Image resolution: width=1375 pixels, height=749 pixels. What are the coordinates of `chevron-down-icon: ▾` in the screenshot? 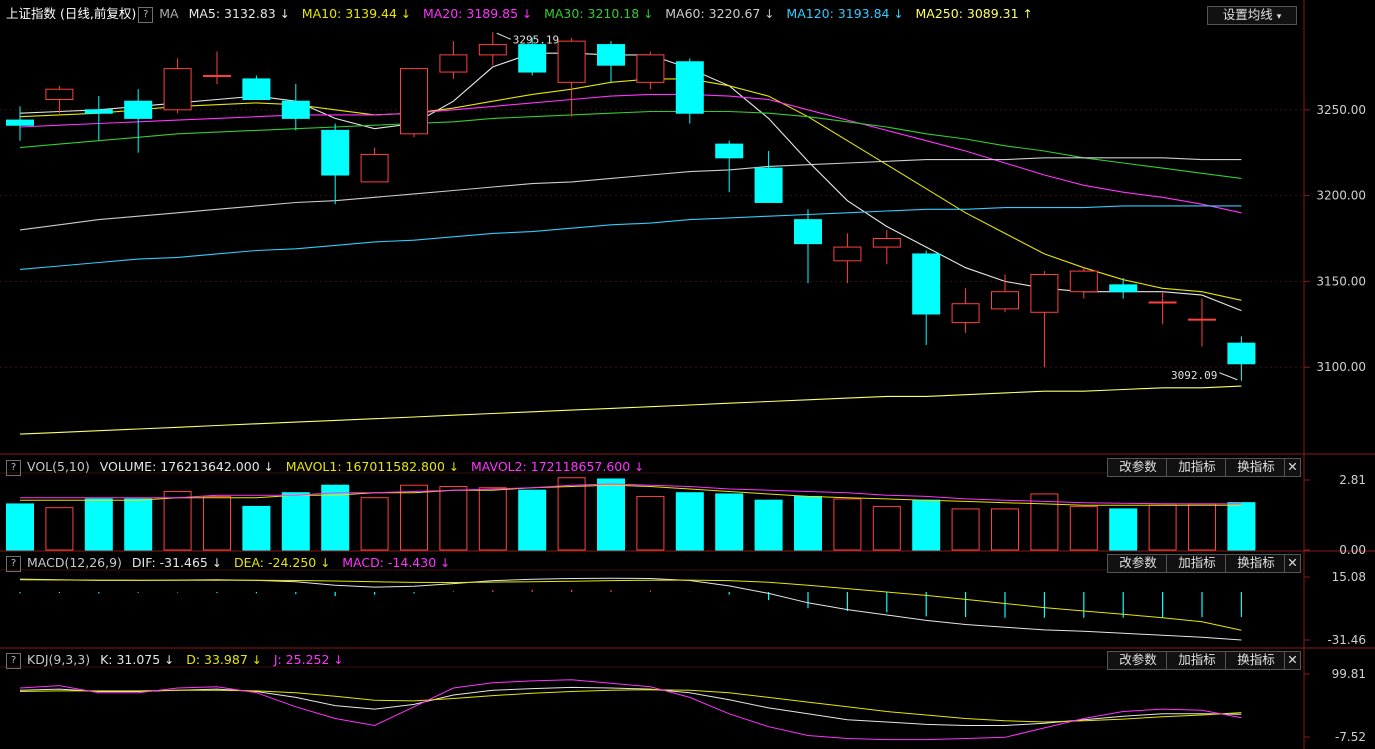 It's located at (1279, 17).